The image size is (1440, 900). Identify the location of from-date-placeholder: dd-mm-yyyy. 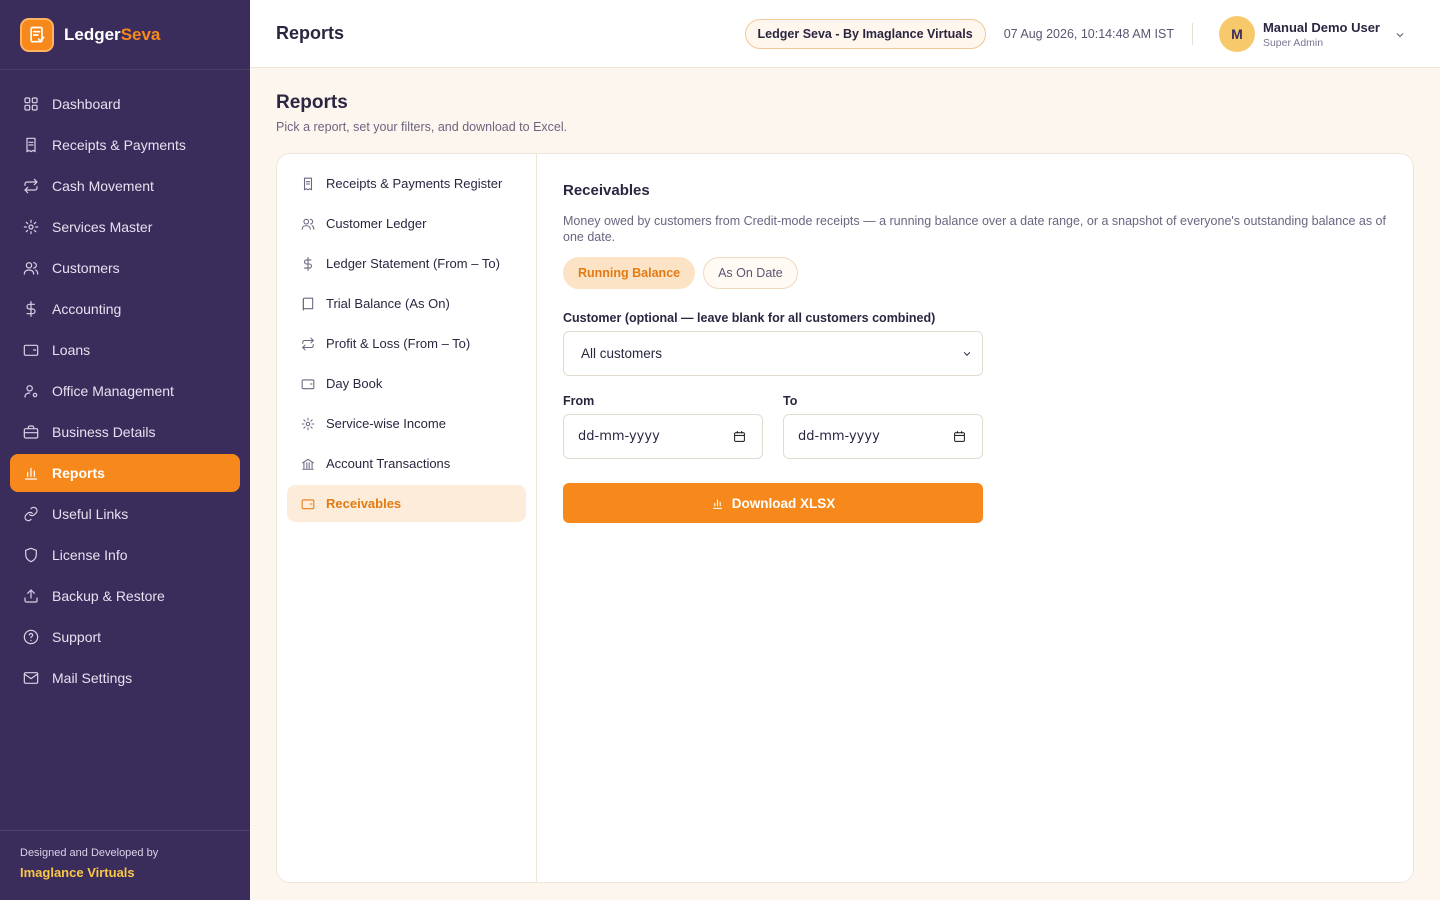
(619, 436).